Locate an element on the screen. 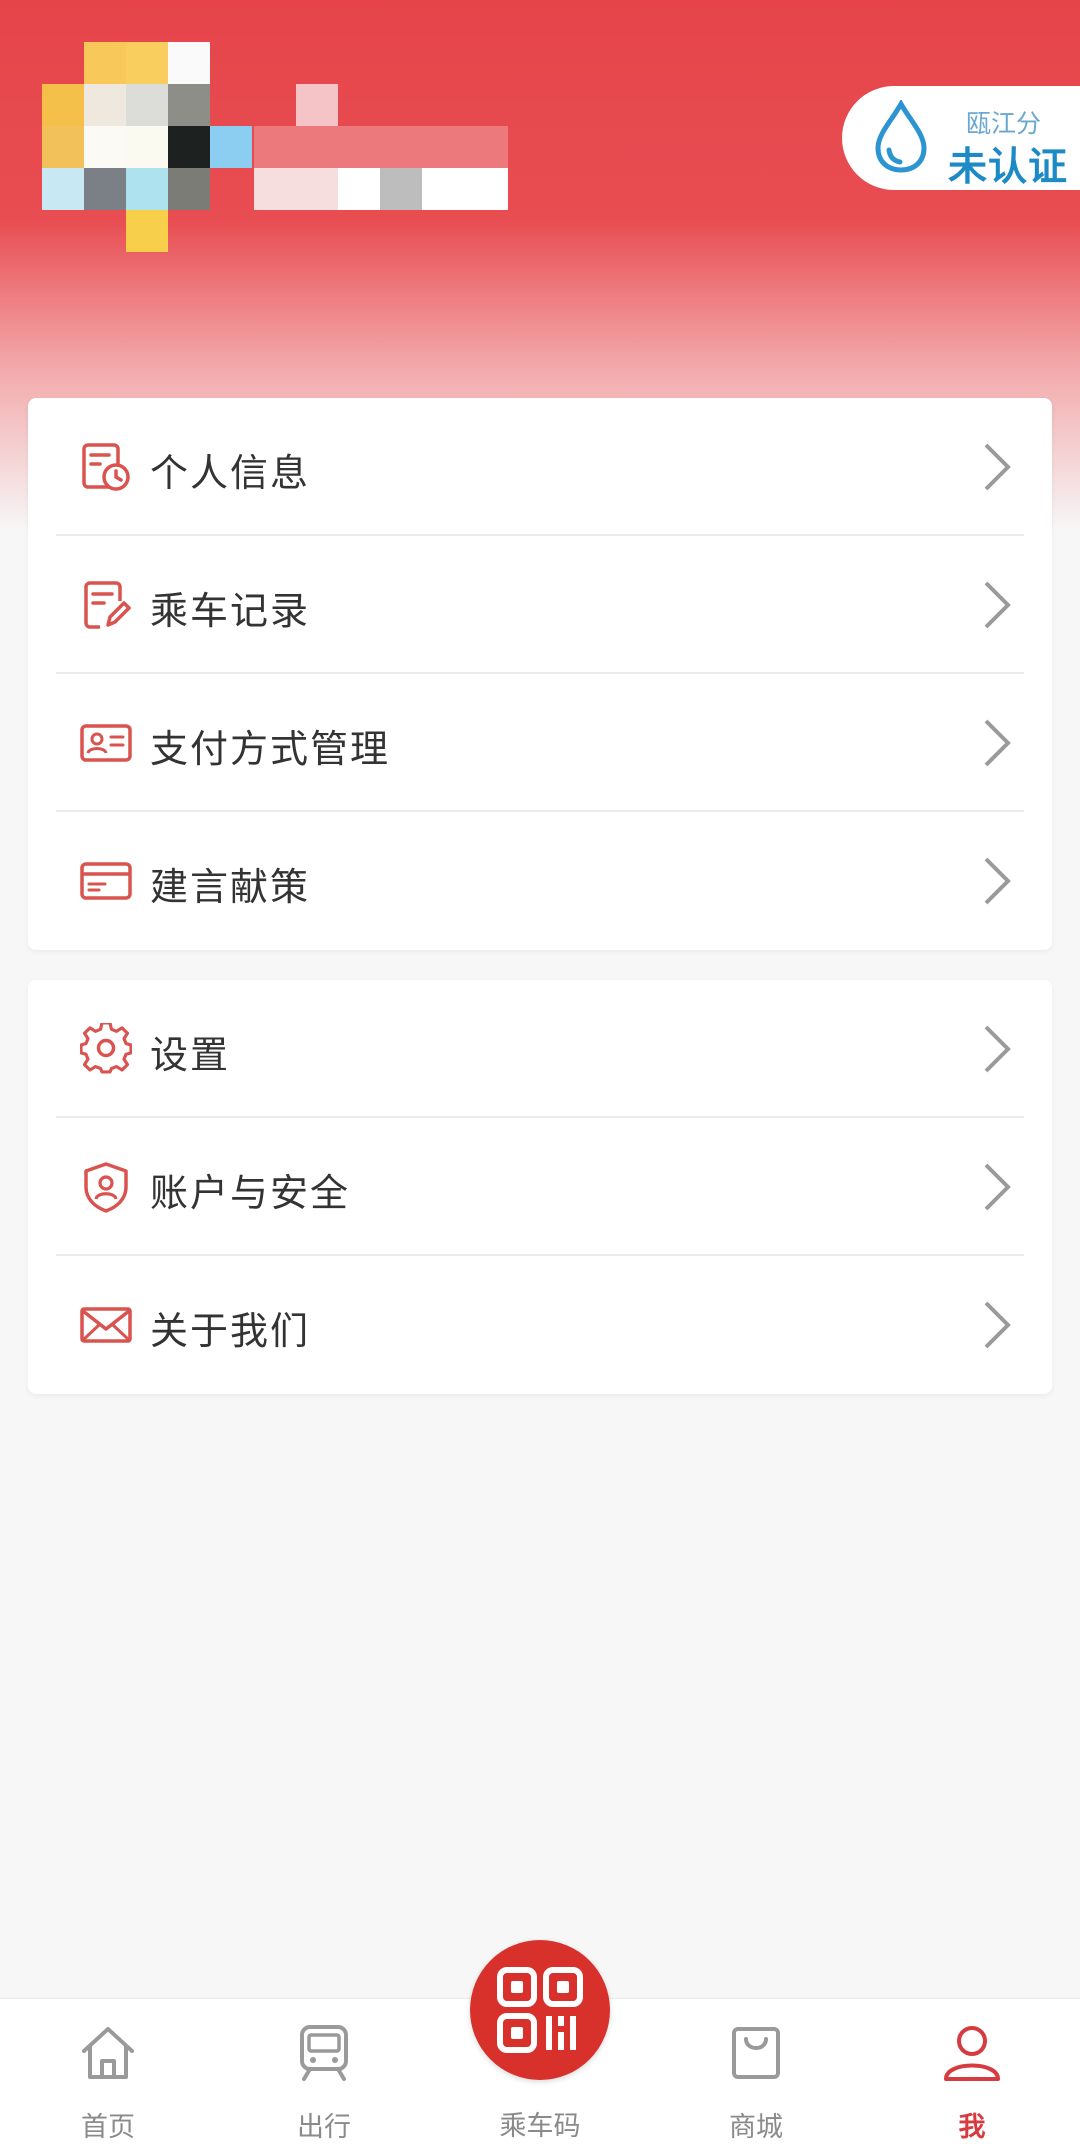  tab-travel: 出行 is located at coordinates (324, 2075).